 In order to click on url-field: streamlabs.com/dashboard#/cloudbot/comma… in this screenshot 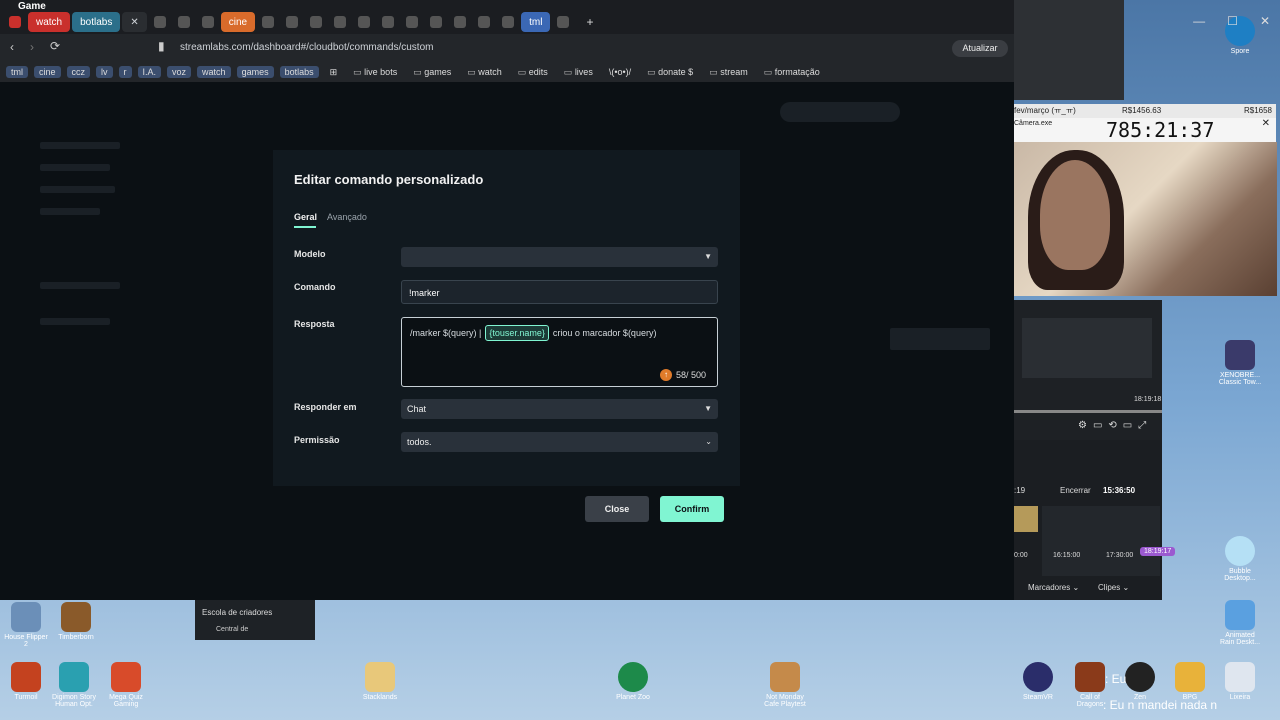, I will do `click(380, 48)`.